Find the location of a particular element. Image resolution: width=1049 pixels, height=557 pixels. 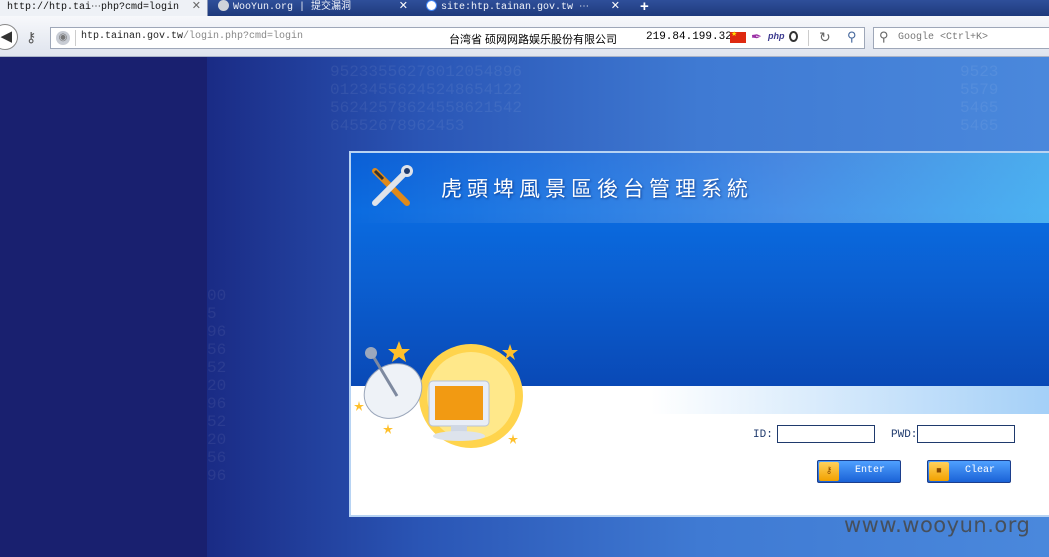

tab-wooyun: WooYun.org | 提交漏洞 ✕ is located at coordinates (316, 8).